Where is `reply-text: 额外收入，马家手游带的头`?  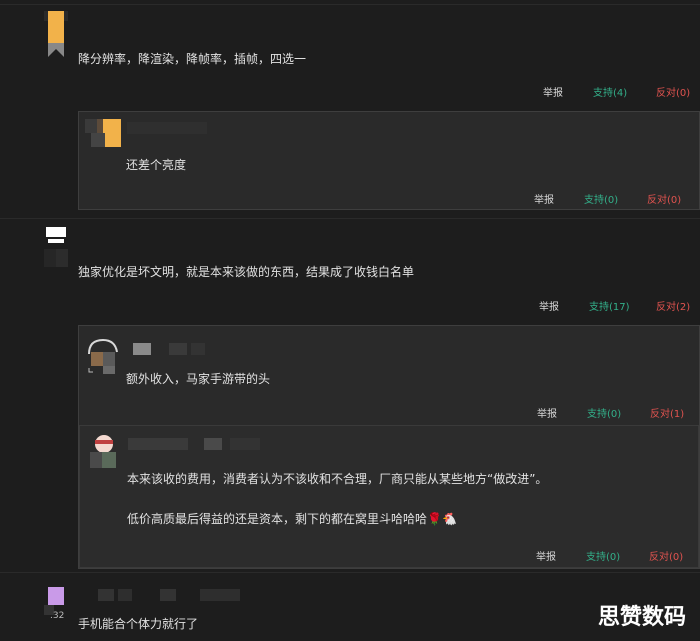 reply-text: 额外收入，马家手游带的头 is located at coordinates (198, 379).